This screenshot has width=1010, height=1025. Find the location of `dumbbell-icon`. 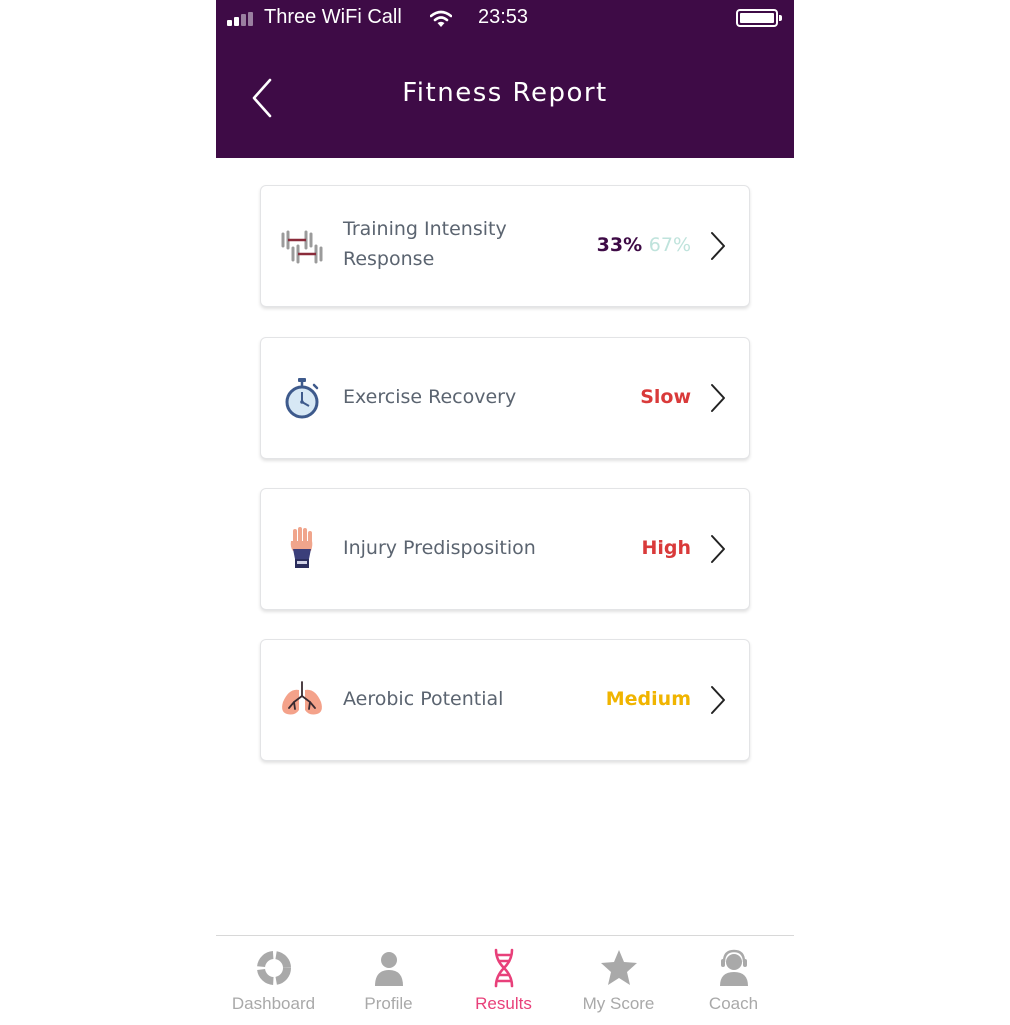

dumbbell-icon is located at coordinates (302, 247).